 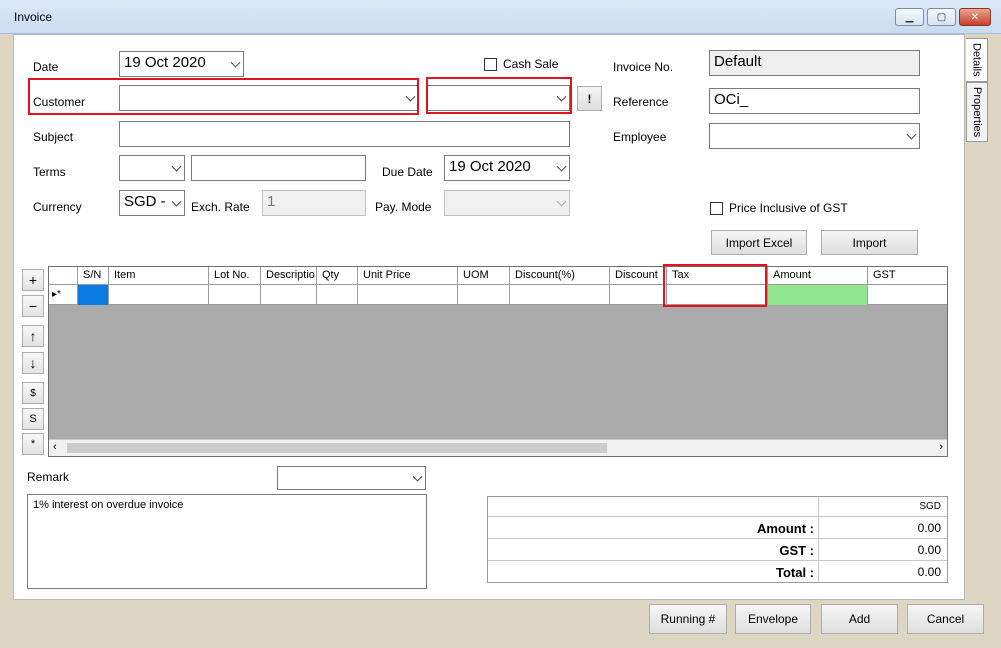 What do you see at coordinates (33, 306) in the screenshot?
I see `remove-row-button: −` at bounding box center [33, 306].